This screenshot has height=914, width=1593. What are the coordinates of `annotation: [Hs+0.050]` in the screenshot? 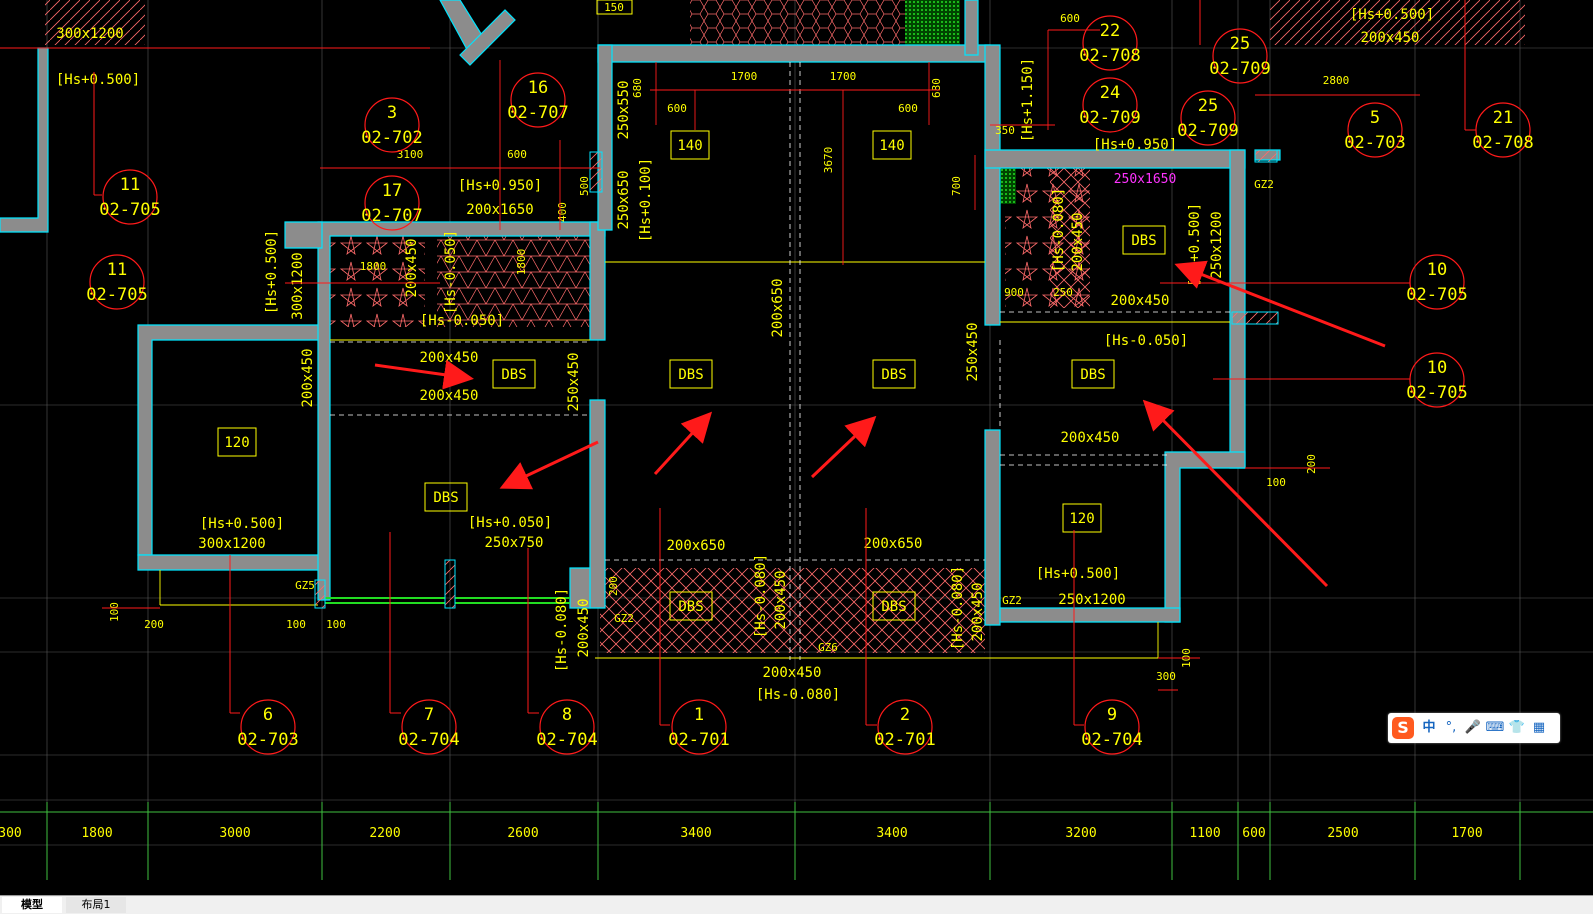 It's located at (510, 523).